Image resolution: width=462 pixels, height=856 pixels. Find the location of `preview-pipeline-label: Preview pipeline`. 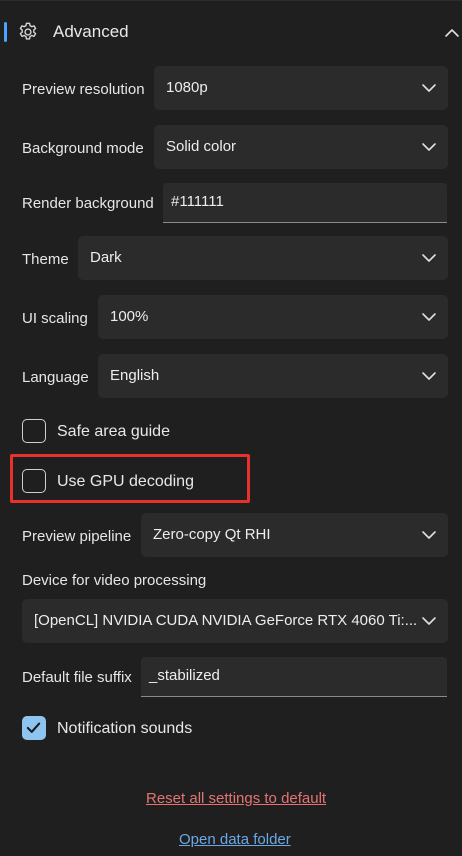

preview-pipeline-label: Preview pipeline is located at coordinates (77, 536).